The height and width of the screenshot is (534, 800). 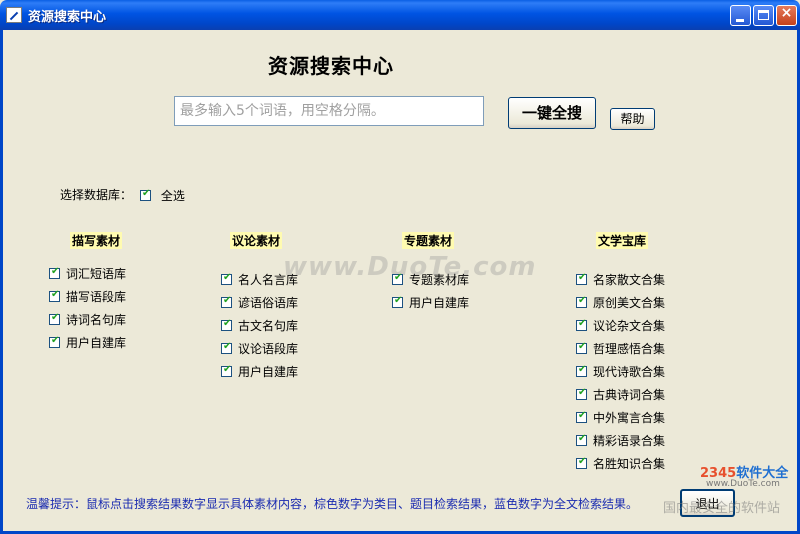 I want to click on list-item: ✔ 词汇短语库, so click(x=87, y=273).